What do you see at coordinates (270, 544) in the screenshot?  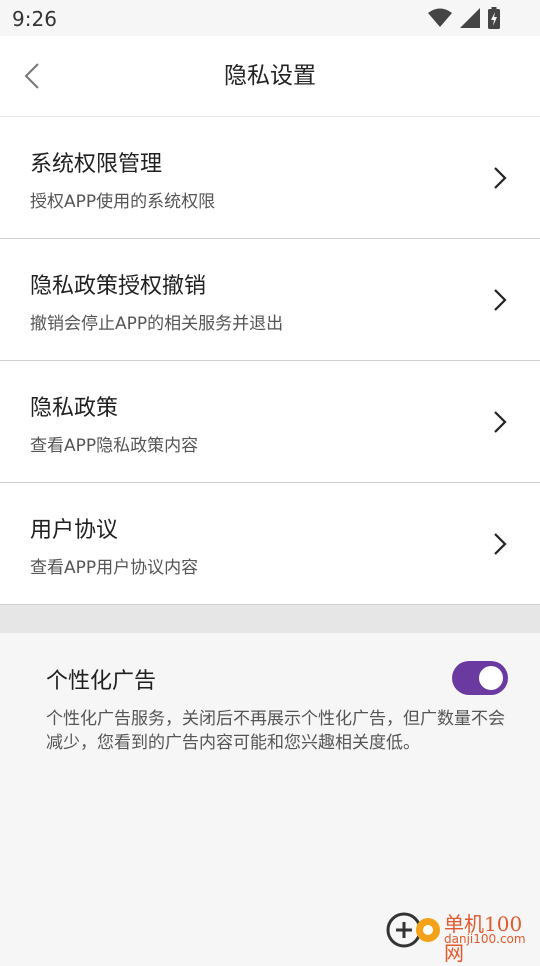 I see `list-item-user-agreement: 用户协议 查看APP用户协议内容` at bounding box center [270, 544].